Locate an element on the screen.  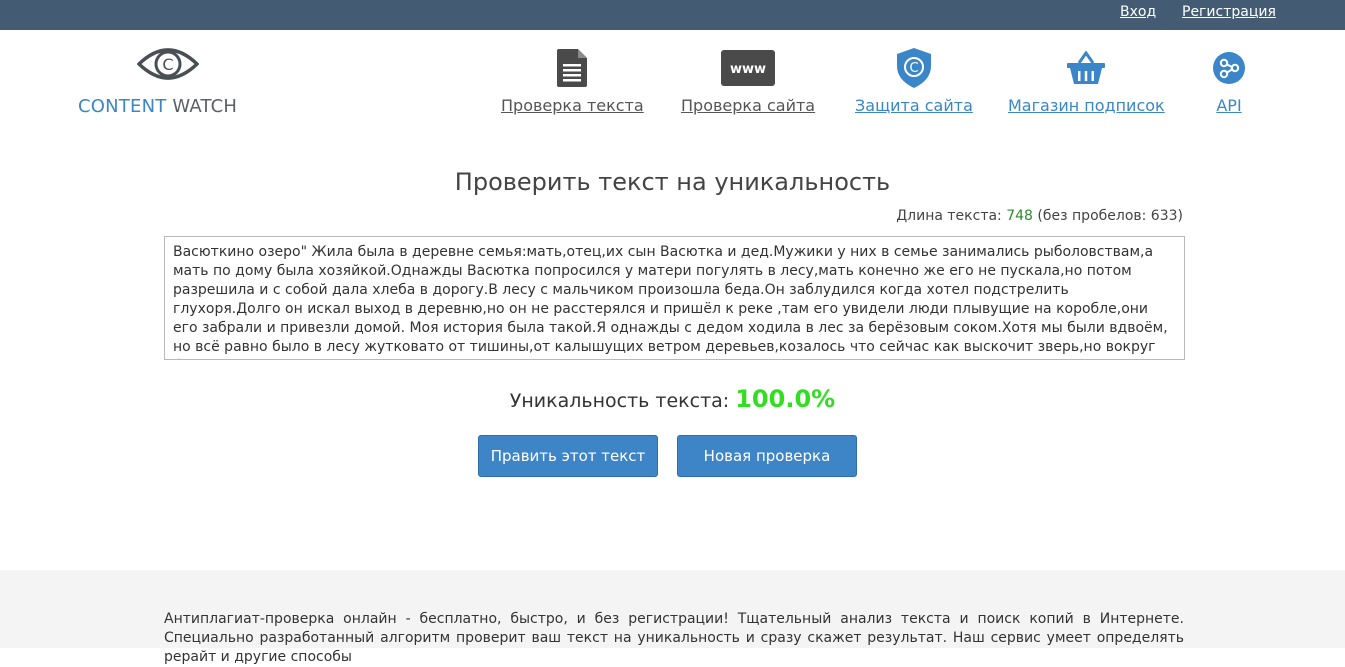
top-bar: Вход Регистрация is located at coordinates (672, 15).